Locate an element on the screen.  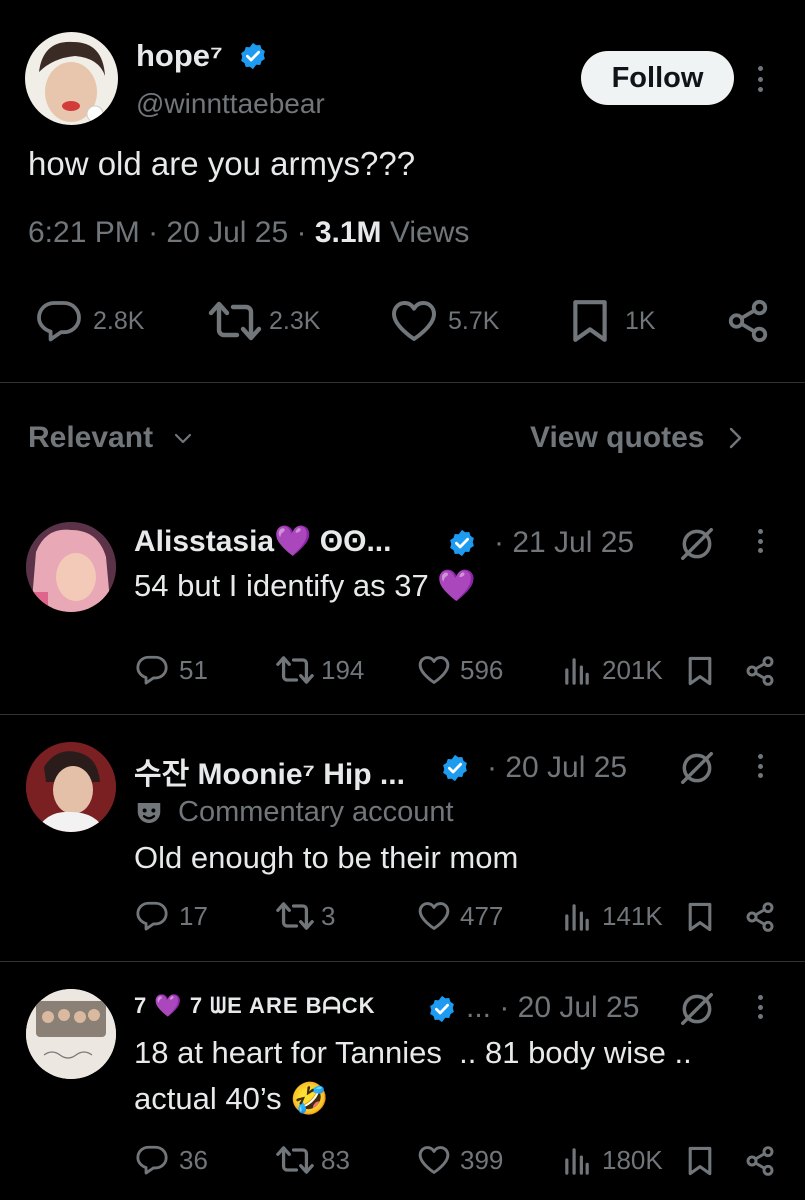
like-count: 477 is located at coordinates (482, 915).